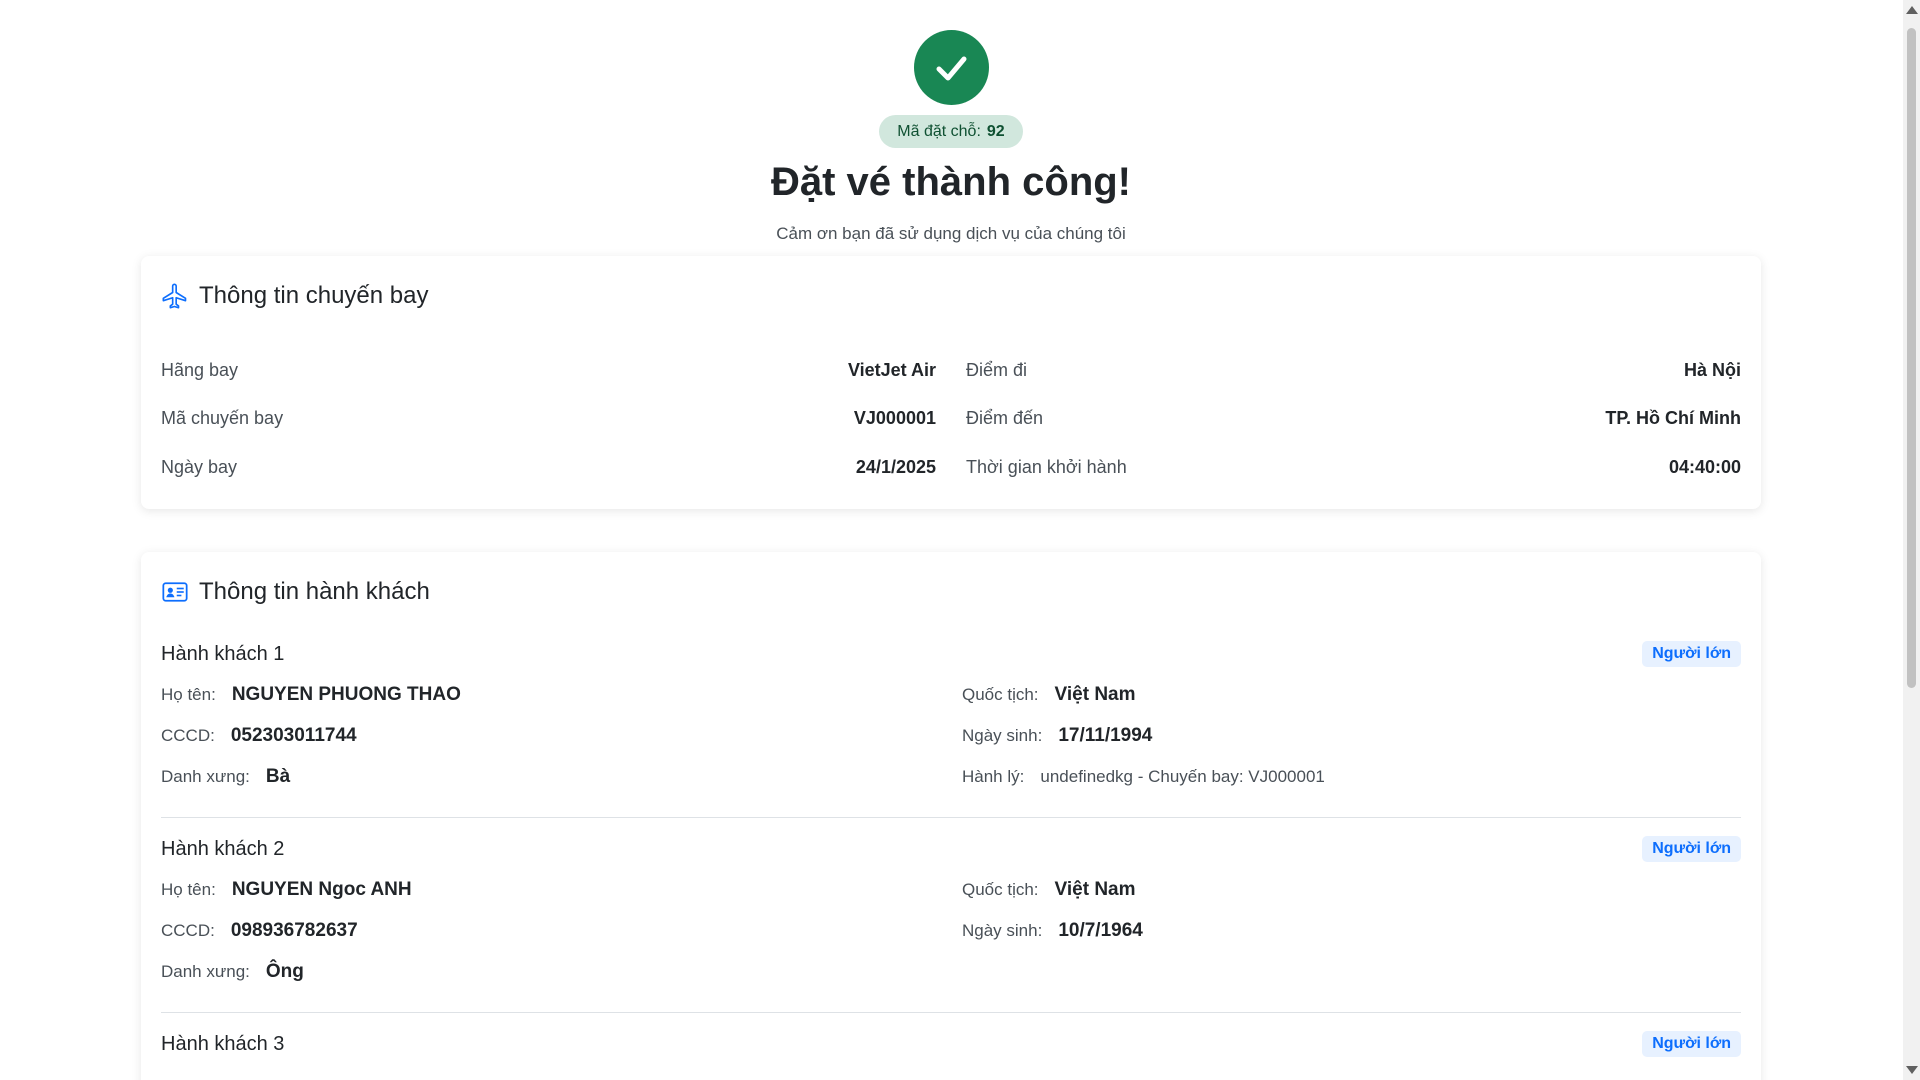 The height and width of the screenshot is (1080, 1920). I want to click on baggage-label: Hành lý:, so click(993, 776).